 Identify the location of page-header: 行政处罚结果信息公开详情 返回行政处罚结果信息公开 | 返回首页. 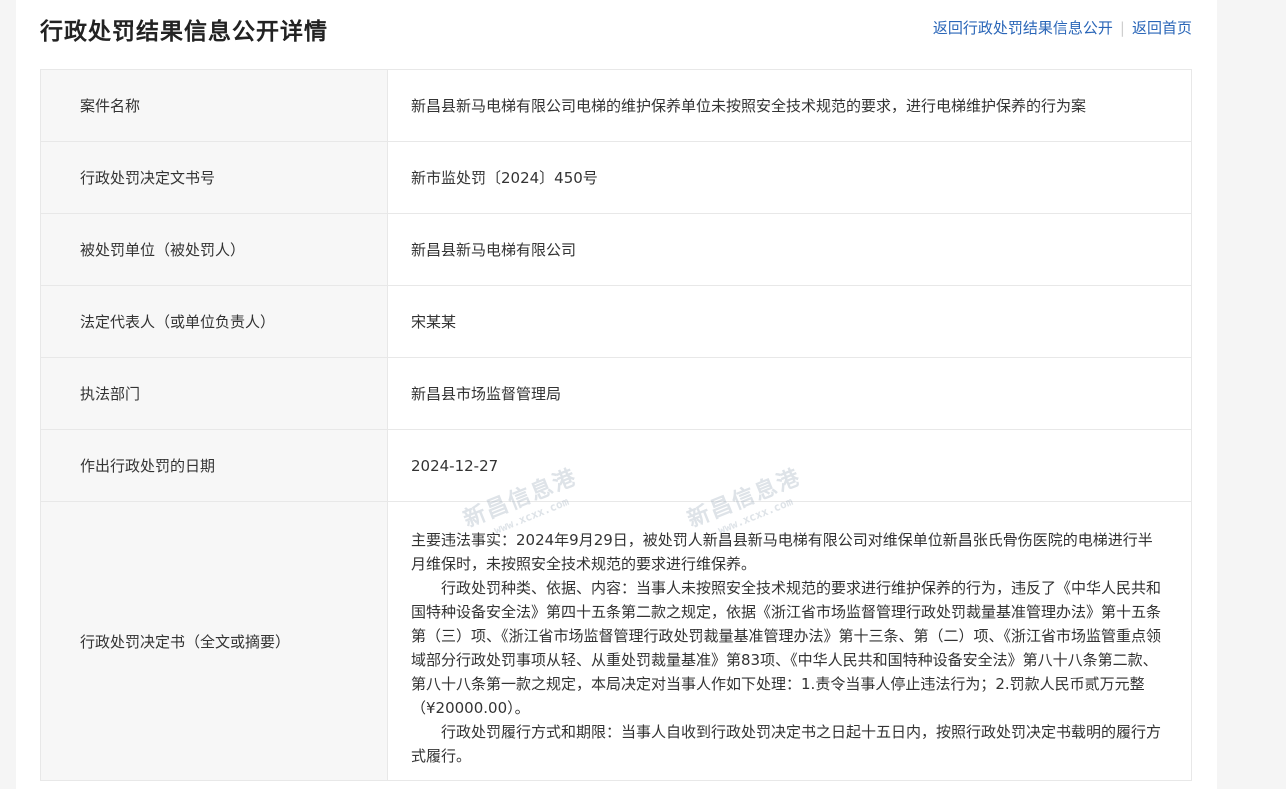
(616, 28).